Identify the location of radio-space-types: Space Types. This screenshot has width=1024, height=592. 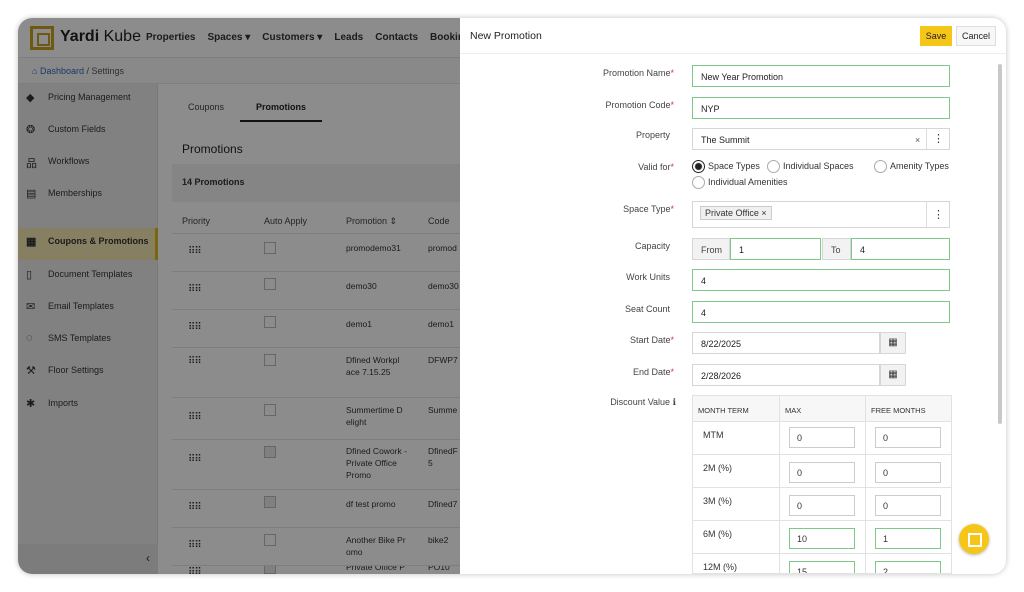
(726, 166).